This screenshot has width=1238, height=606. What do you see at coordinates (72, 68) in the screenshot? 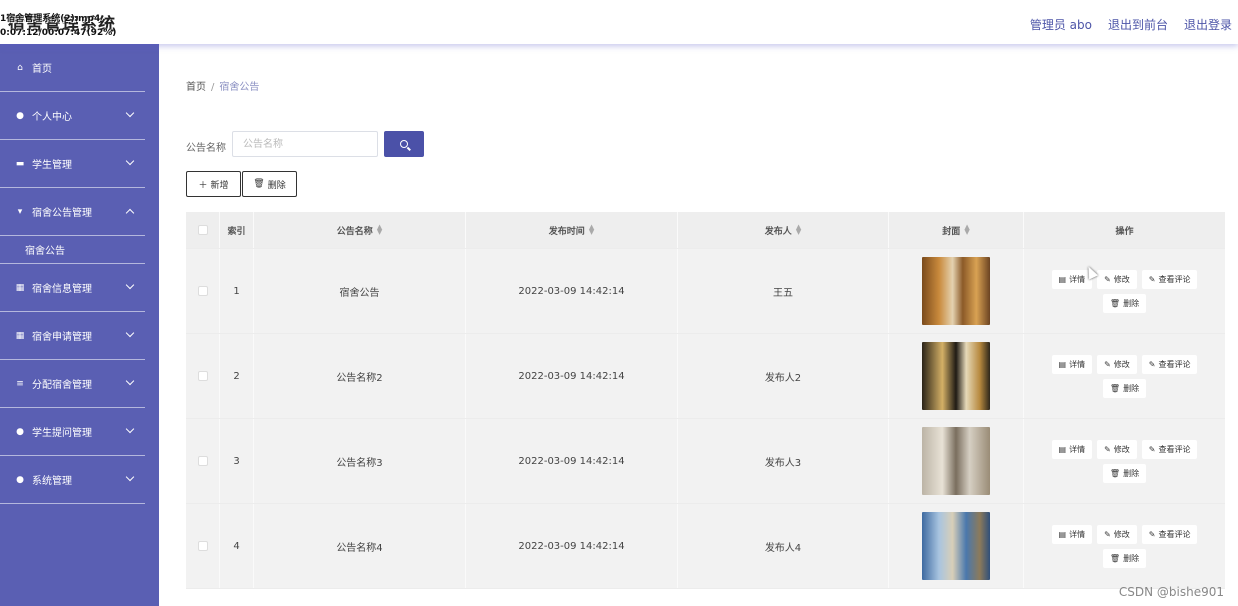
I see `sidebar-item-home: ⌂ 首页` at bounding box center [72, 68].